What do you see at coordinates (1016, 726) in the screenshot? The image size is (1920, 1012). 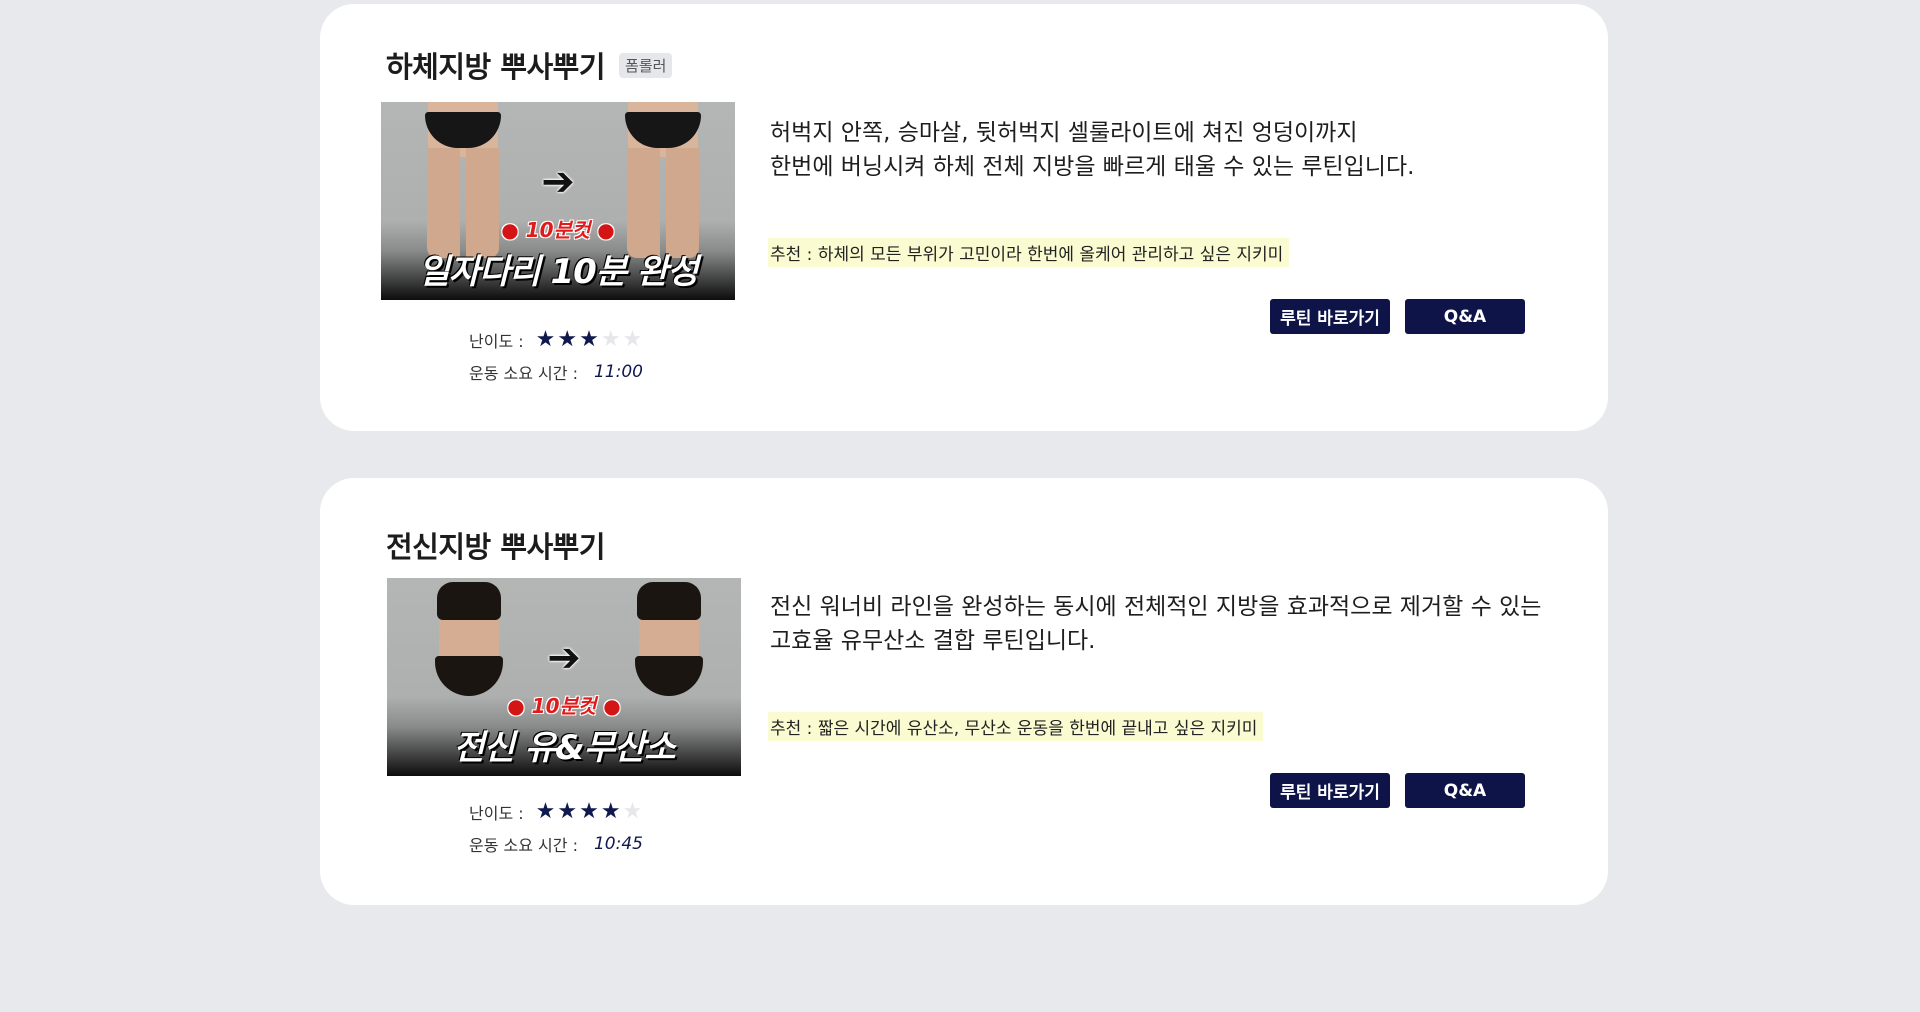 I see `recommend-text: 추천 : 짧은 시간에 유산소, 무산소 운동을 한번에 끝내고 싶은 지키미` at bounding box center [1016, 726].